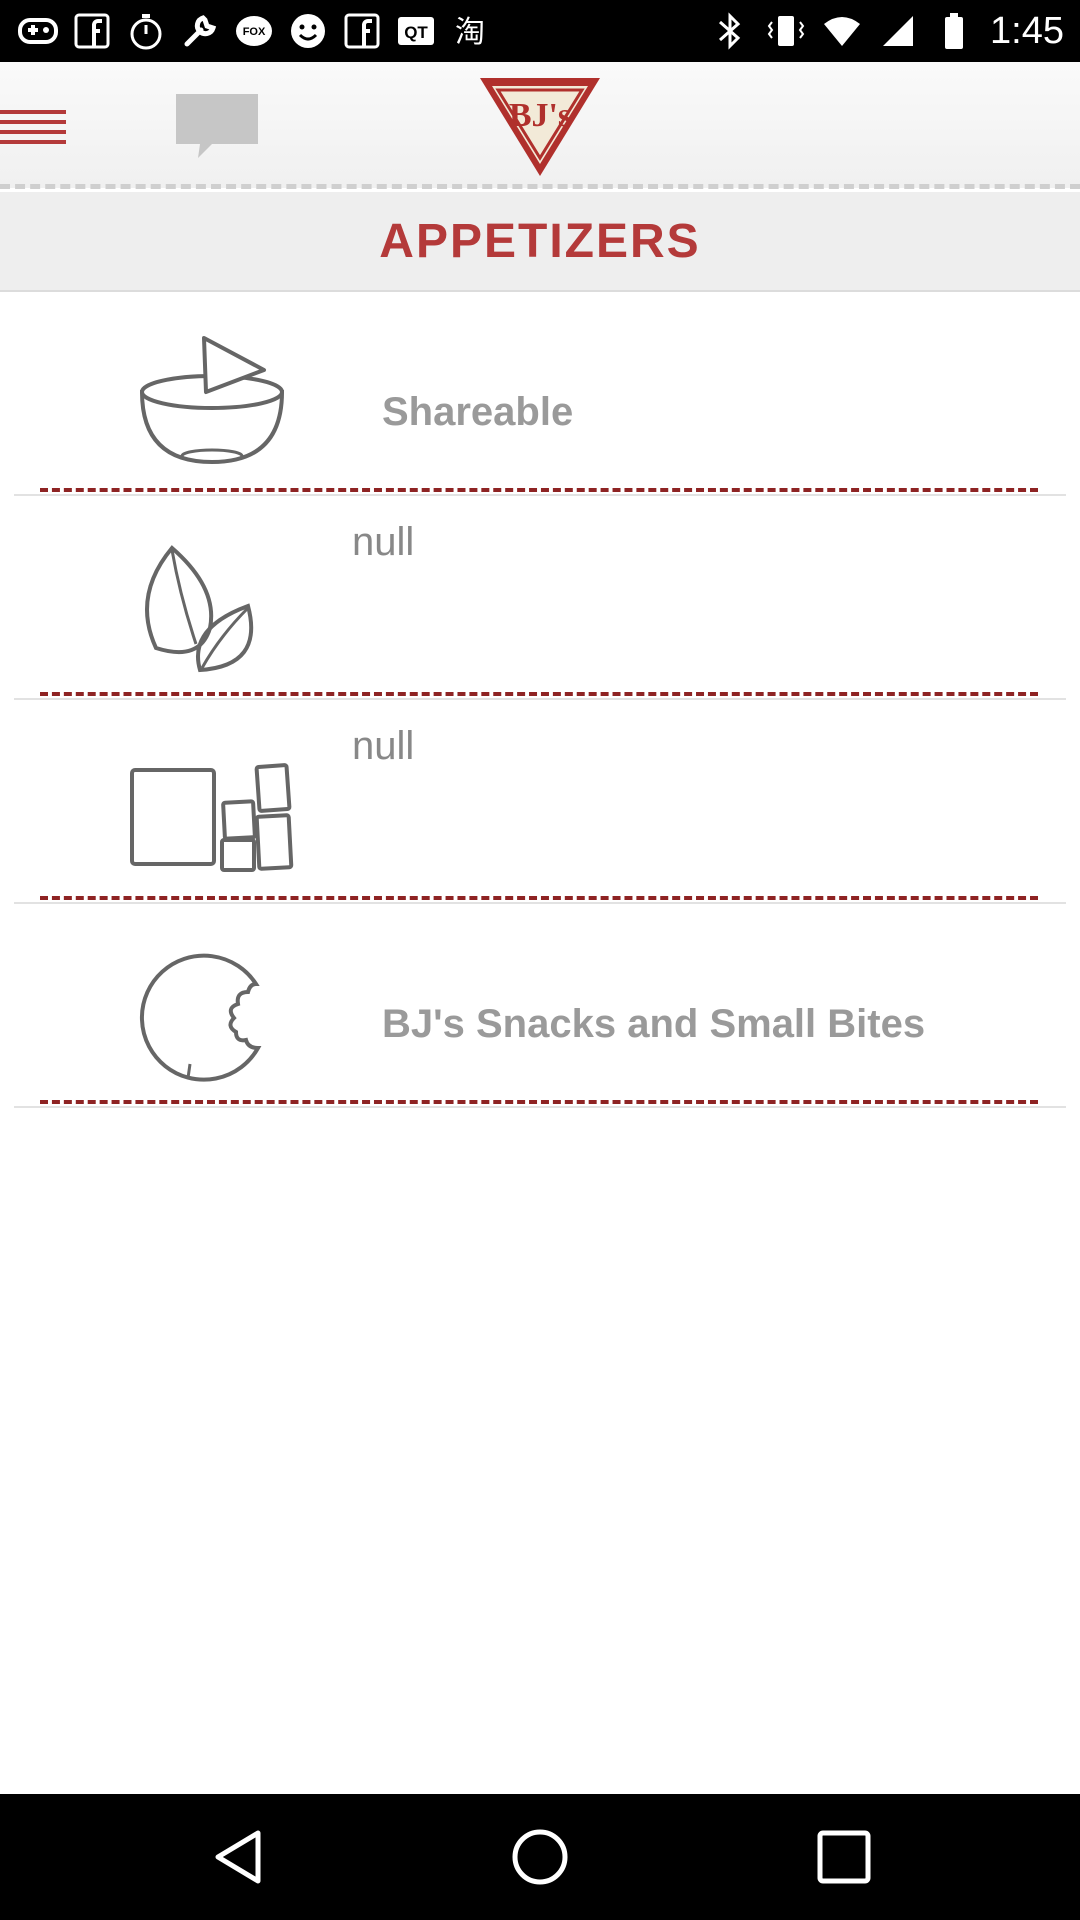 This screenshot has height=1920, width=1080. I want to click on system-icons: 1:45, so click(887, 31).